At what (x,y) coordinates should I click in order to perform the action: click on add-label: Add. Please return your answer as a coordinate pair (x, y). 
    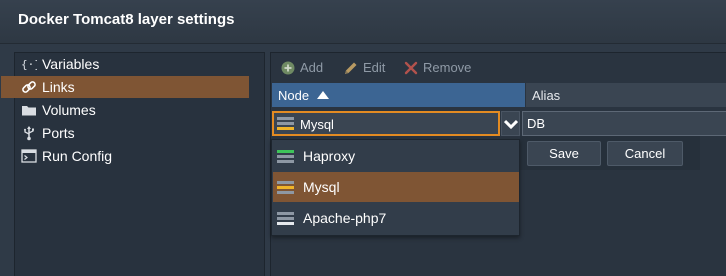
    Looking at the image, I should click on (312, 67).